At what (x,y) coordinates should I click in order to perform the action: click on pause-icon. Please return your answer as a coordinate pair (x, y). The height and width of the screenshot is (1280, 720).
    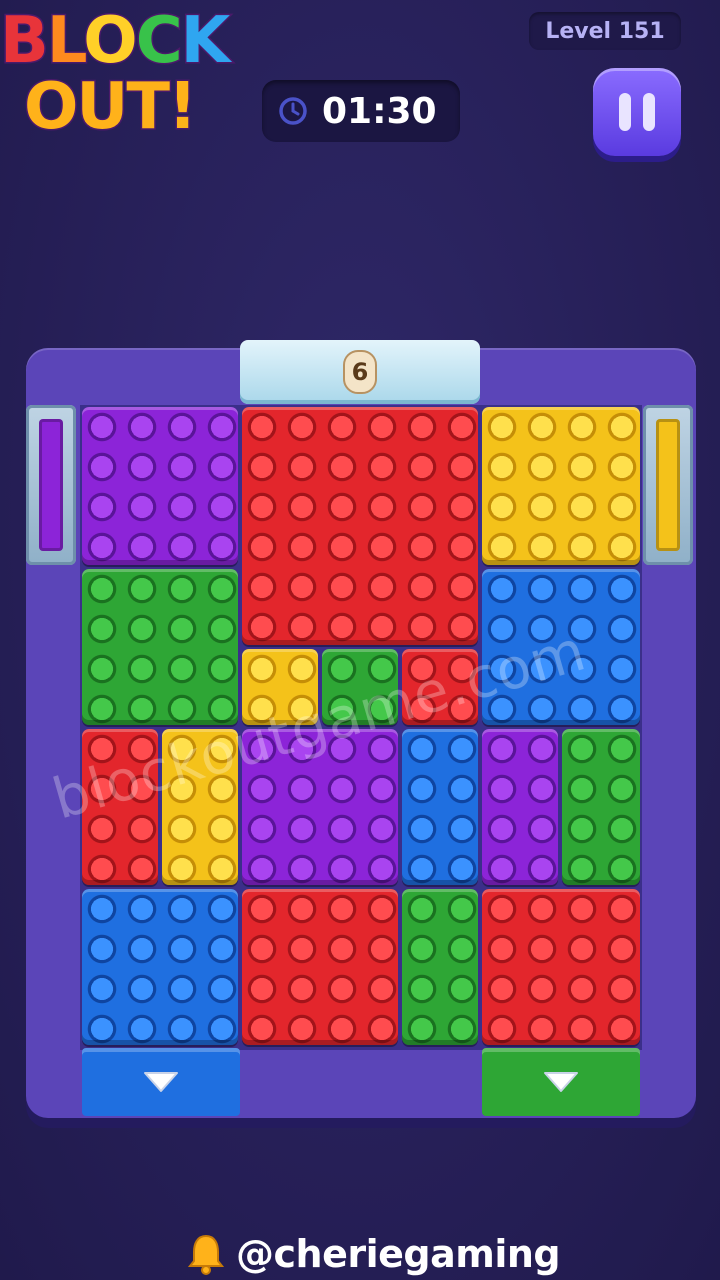
    Looking at the image, I should click on (637, 112).